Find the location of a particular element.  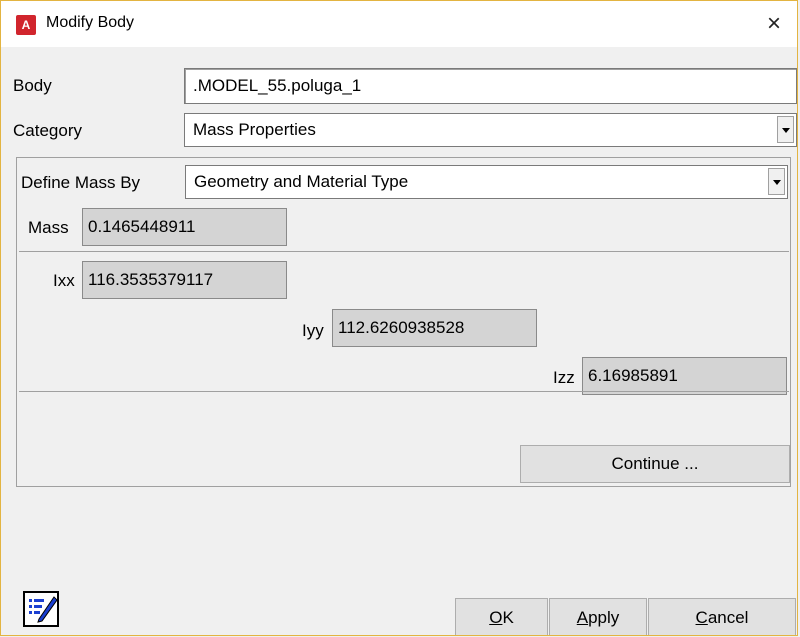

apply-button: Apply is located at coordinates (598, 616).